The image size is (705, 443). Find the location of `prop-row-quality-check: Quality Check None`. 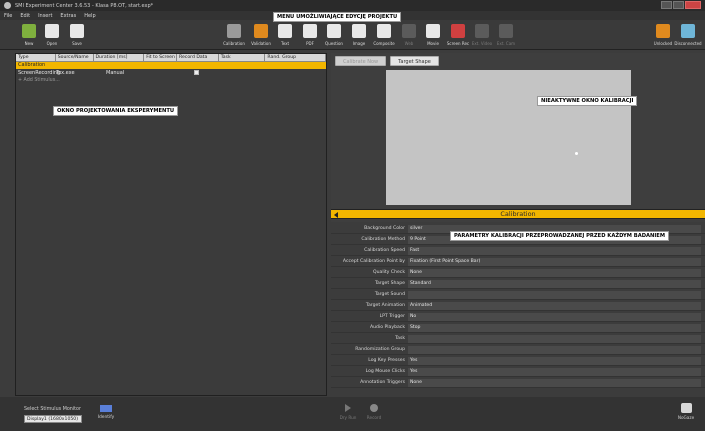

prop-row-quality-check: Quality Check None is located at coordinates (518, 273).